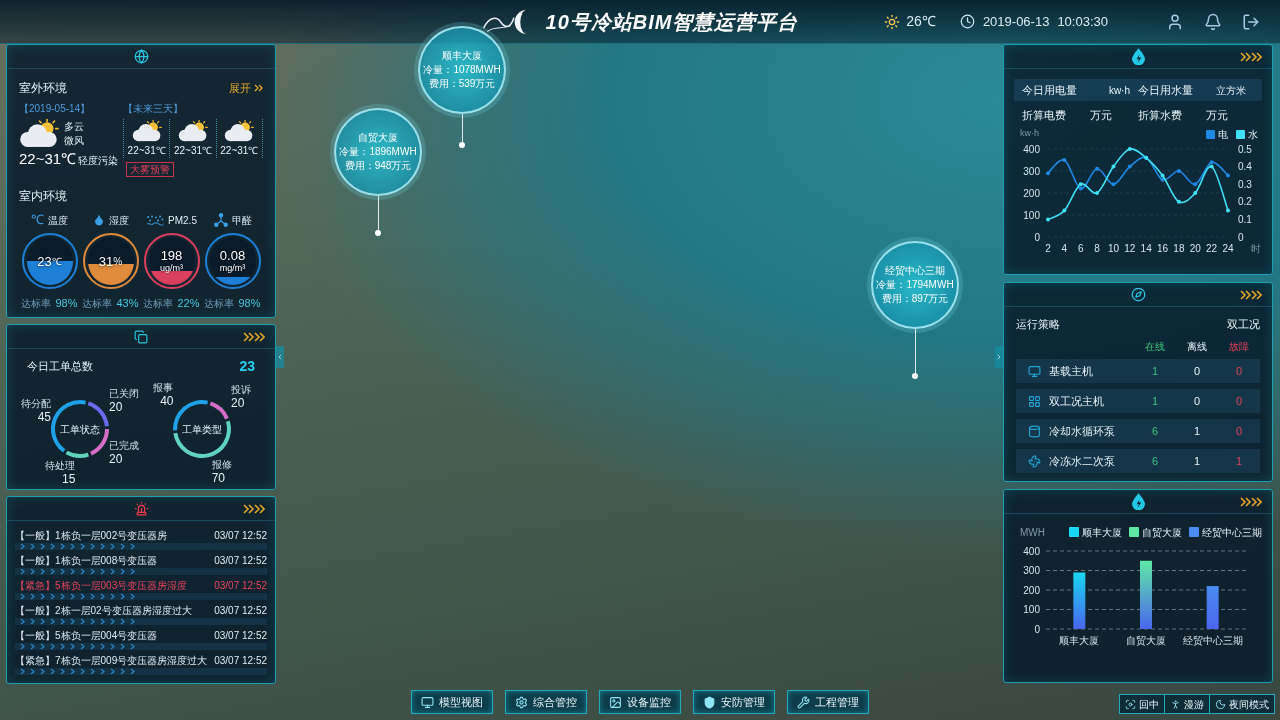  Describe the element at coordinates (462, 56) in the screenshot. I see `building-name: 顺丰大厦` at that location.